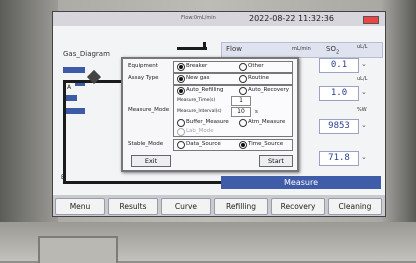  Describe the element at coordinates (333, 50) in the screenshot. I see `so2-label: SO2` at that location.